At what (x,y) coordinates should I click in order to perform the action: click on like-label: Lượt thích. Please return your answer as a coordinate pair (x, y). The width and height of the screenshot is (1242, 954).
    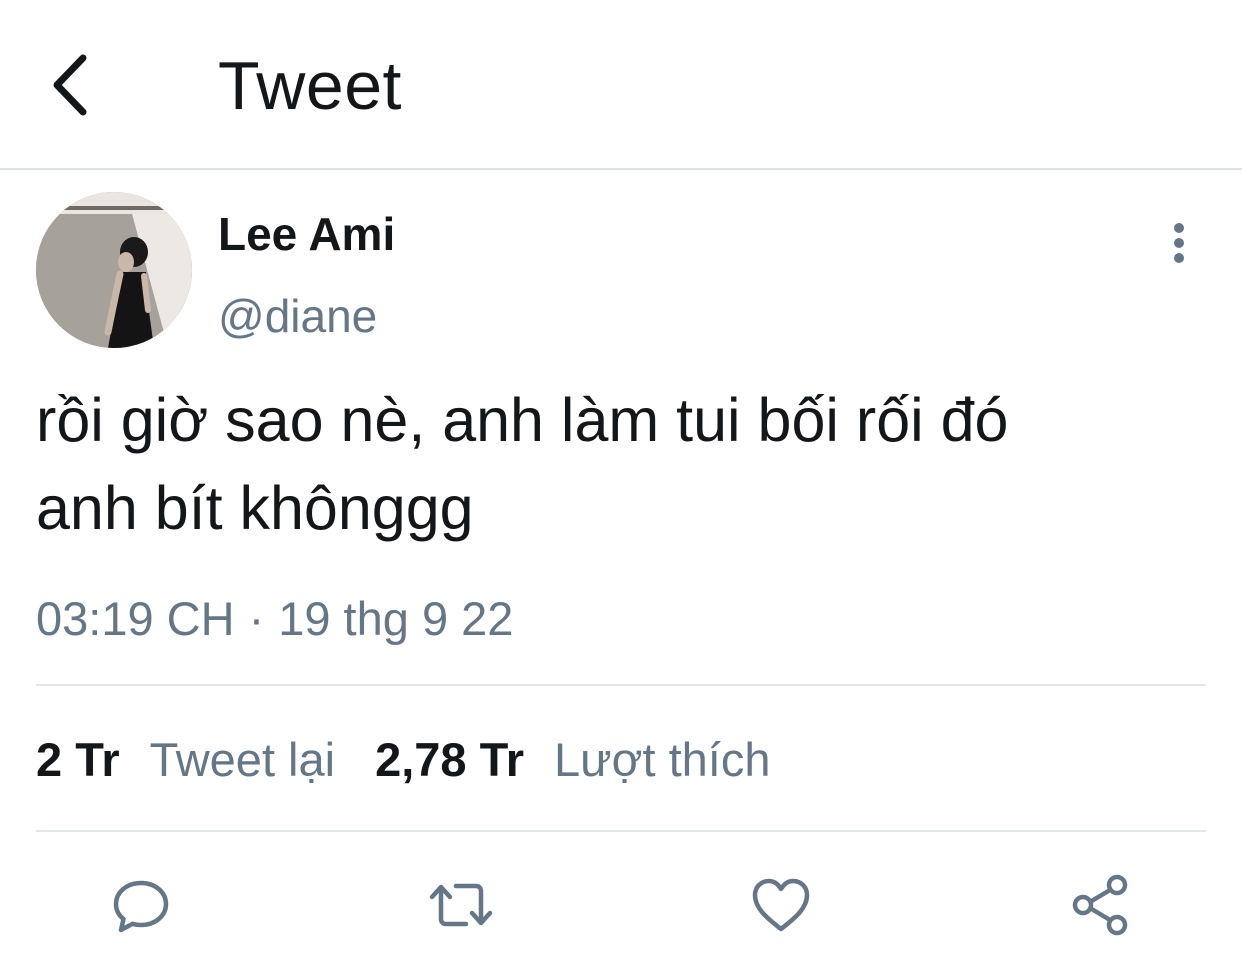
    Looking at the image, I should click on (662, 759).